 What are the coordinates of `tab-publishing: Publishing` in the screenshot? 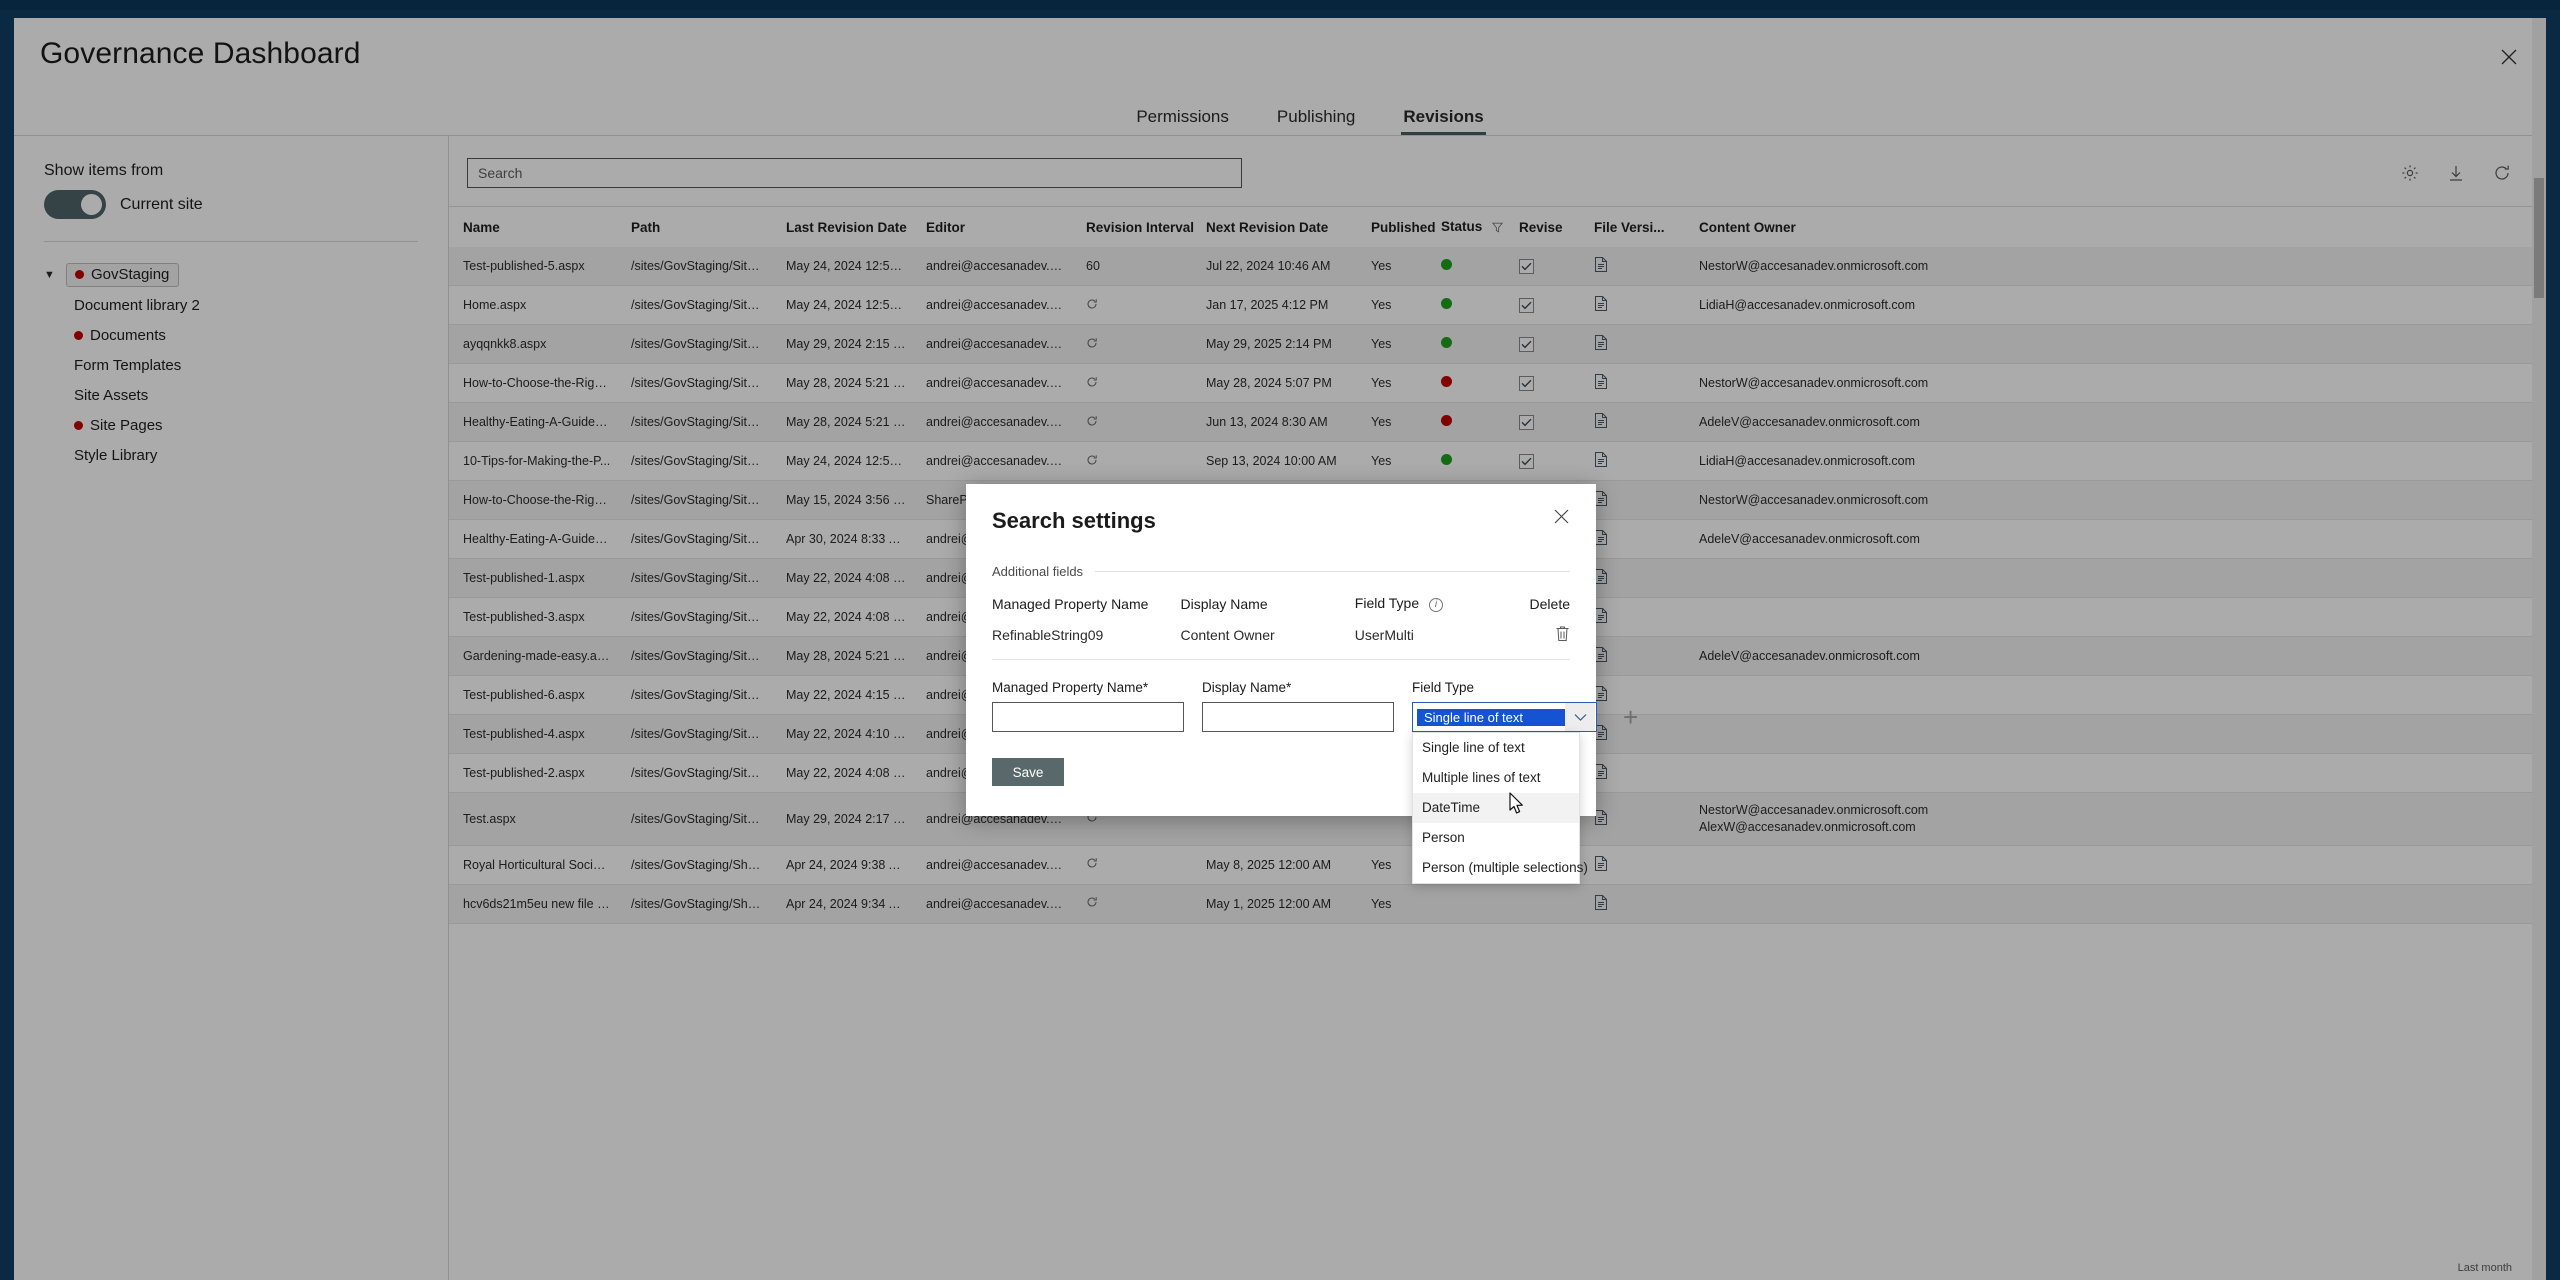 It's located at (1316, 121).